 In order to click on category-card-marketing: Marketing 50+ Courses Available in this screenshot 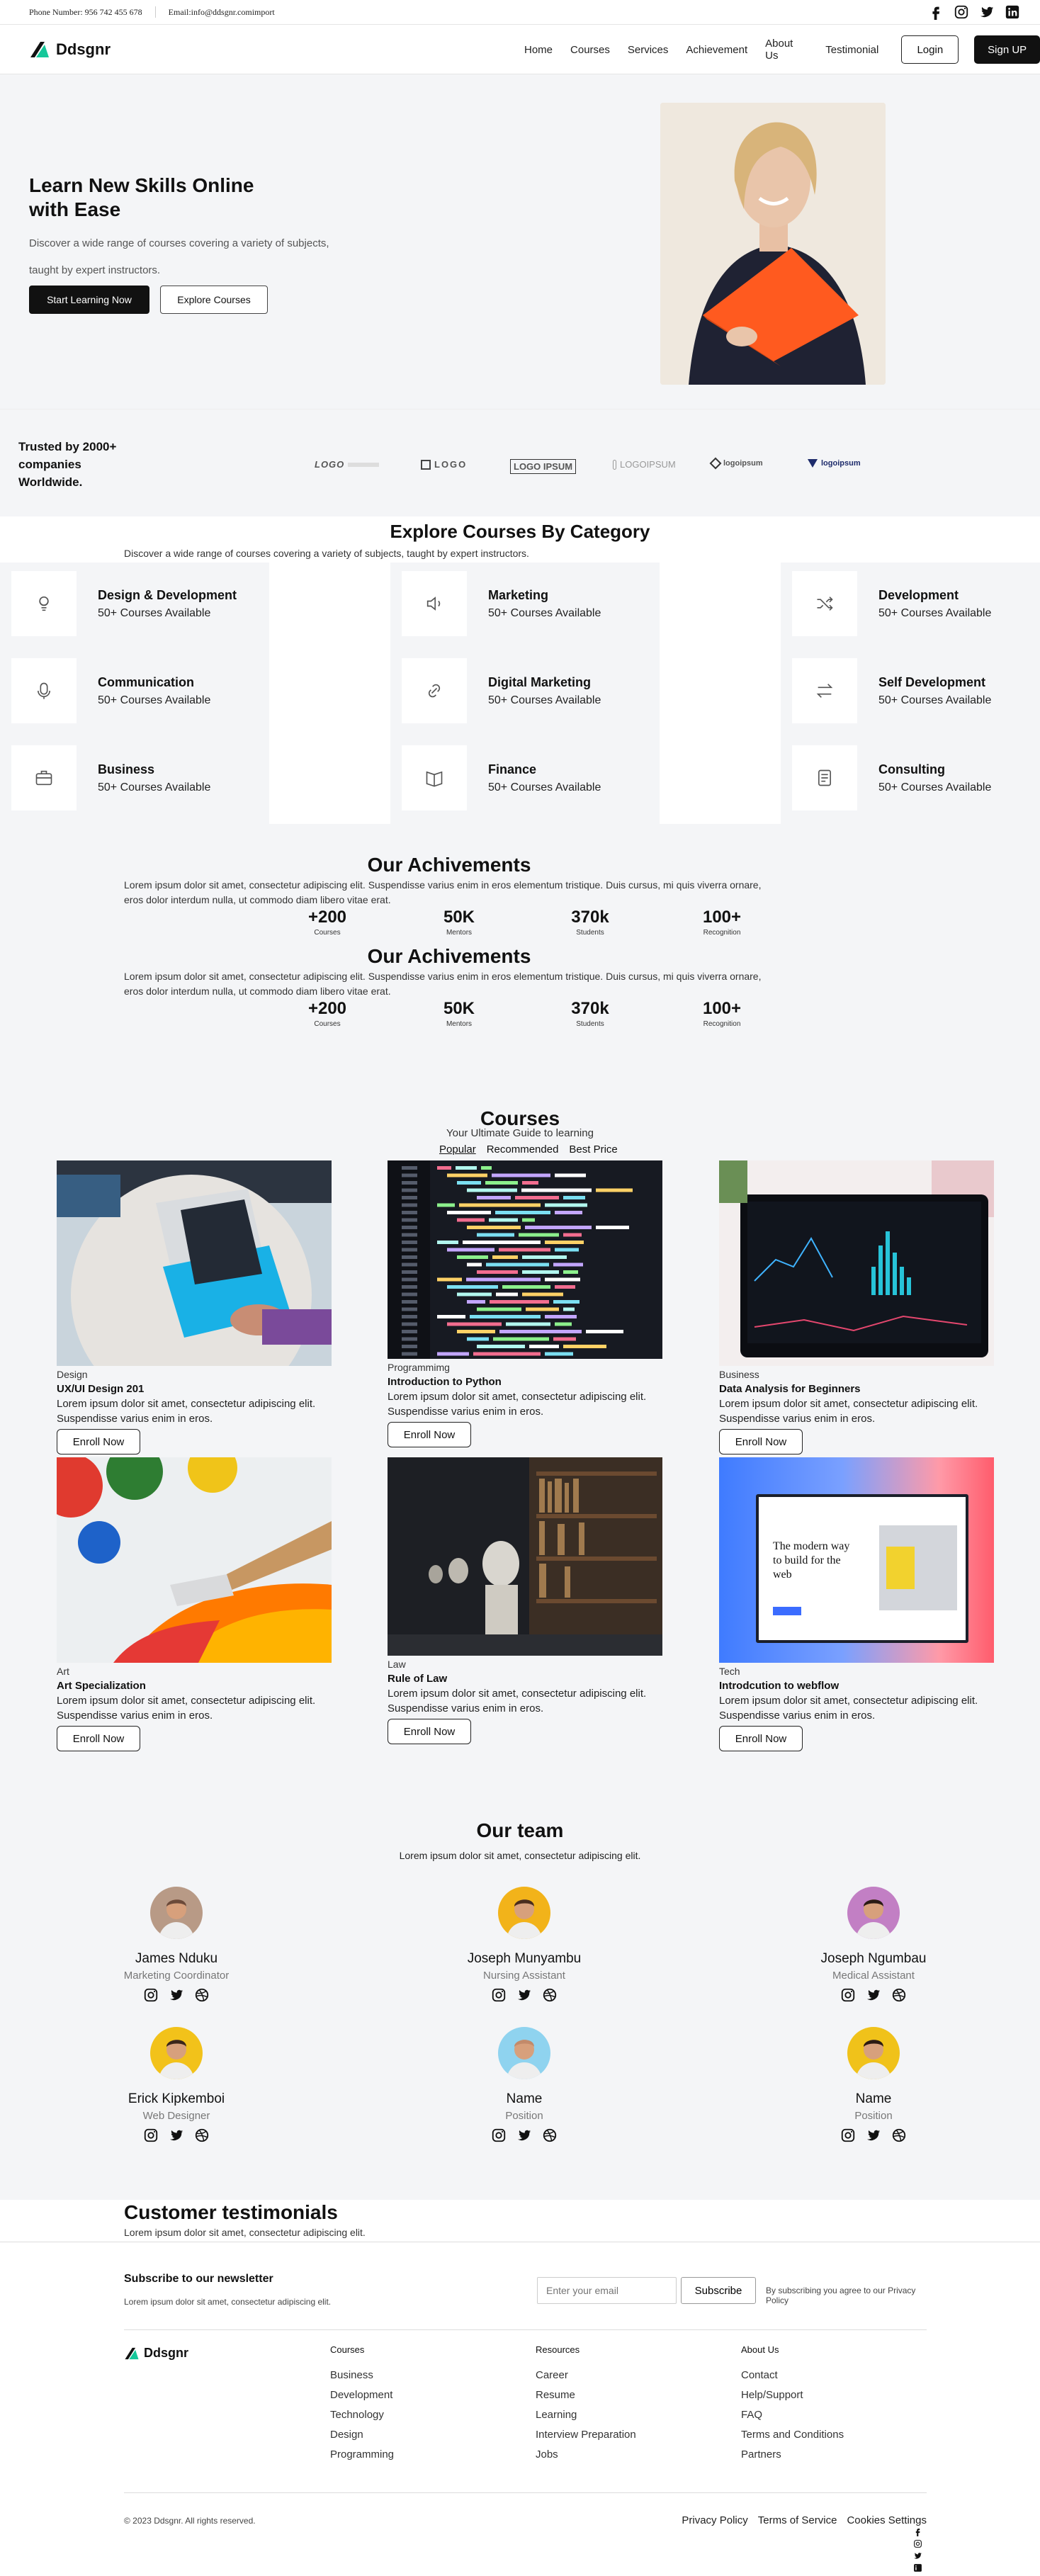, I will do `click(522, 604)`.